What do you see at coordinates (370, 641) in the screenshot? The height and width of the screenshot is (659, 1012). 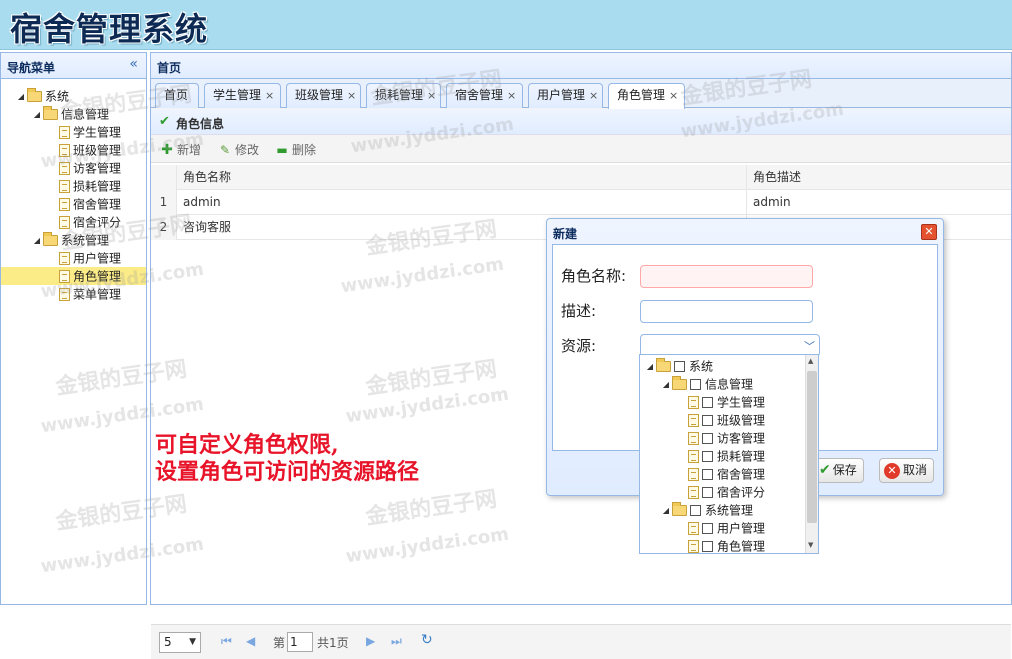 I see `next-page-icon: ▶` at bounding box center [370, 641].